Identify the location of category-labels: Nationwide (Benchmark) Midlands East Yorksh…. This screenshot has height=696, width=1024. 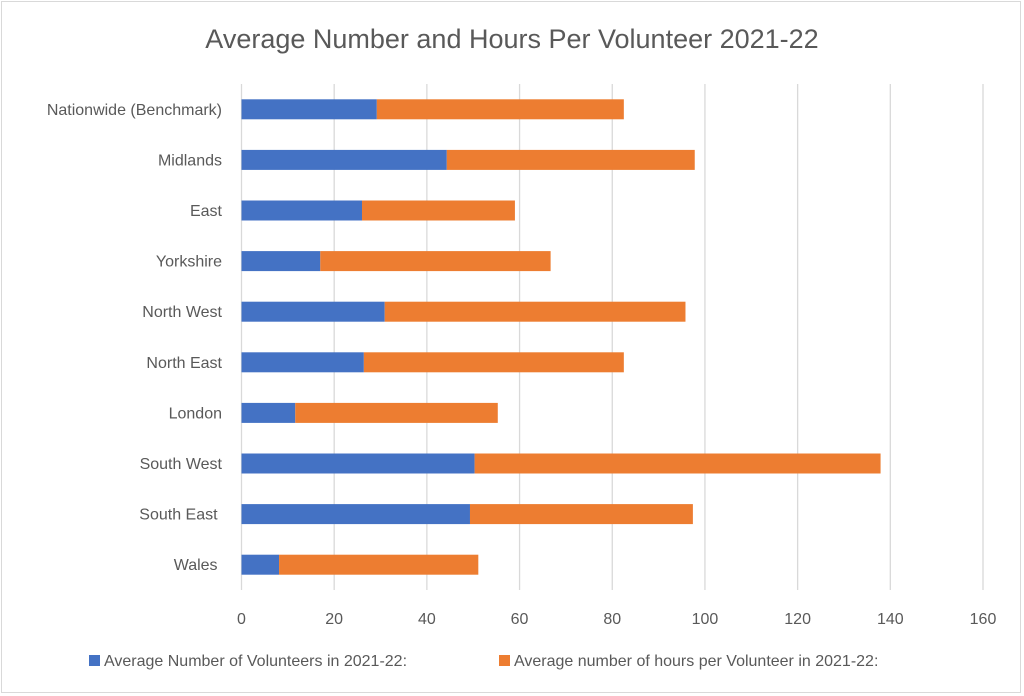
(135, 338).